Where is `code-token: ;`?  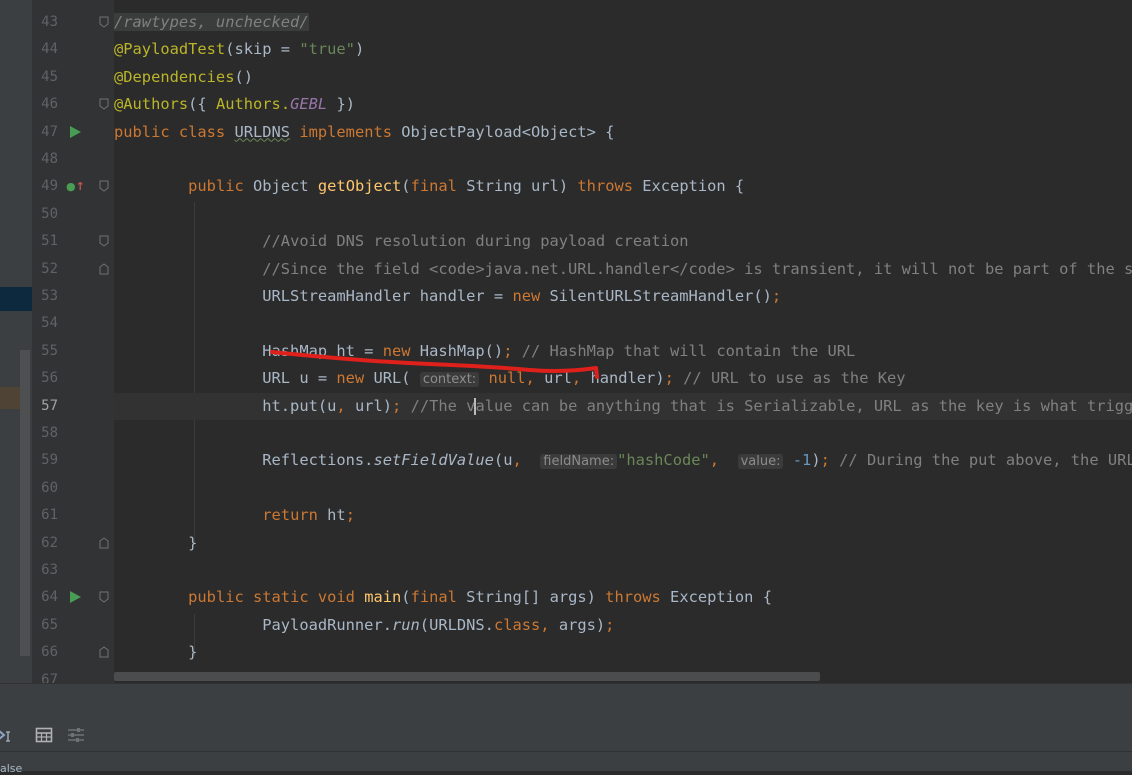
code-token: ; is located at coordinates (512, 350).